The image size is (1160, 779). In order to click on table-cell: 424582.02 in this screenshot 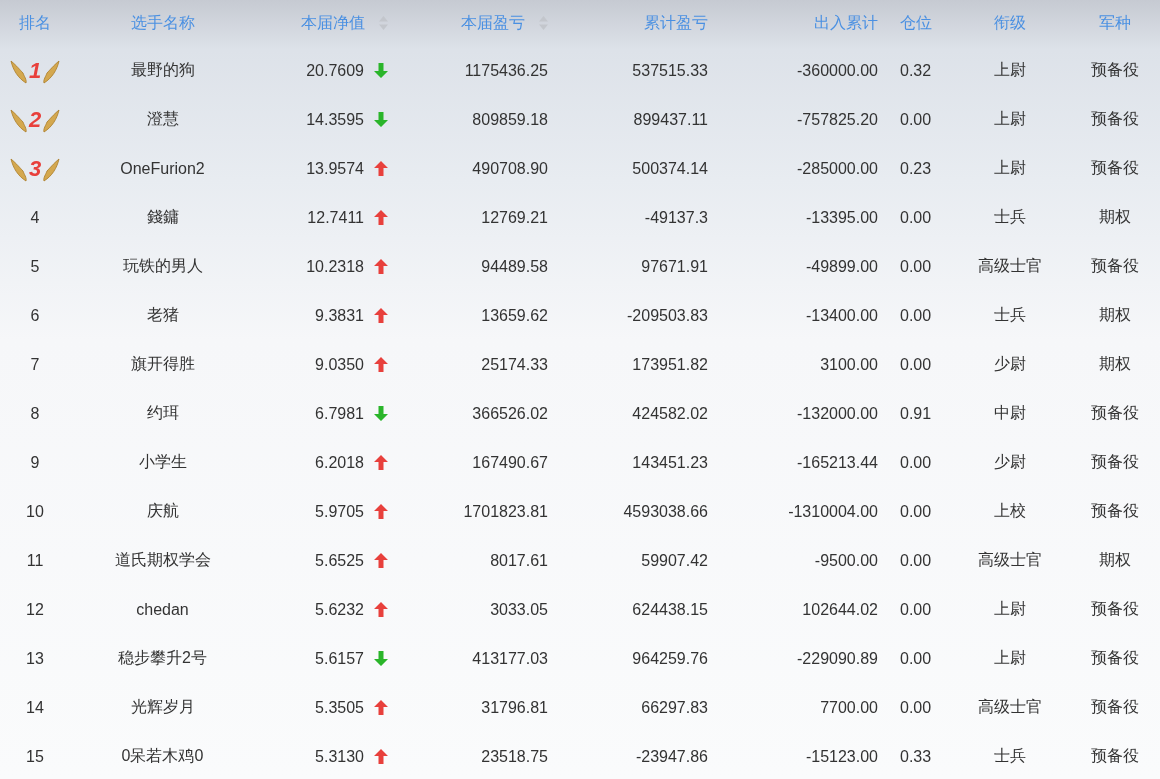, I will do `click(670, 413)`.